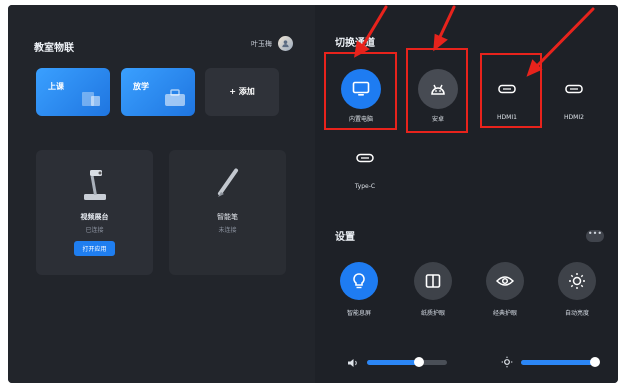 This screenshot has height=385, width=621. What do you see at coordinates (432, 313) in the screenshot?
I see `setting-label: 纸质护眼` at bounding box center [432, 313].